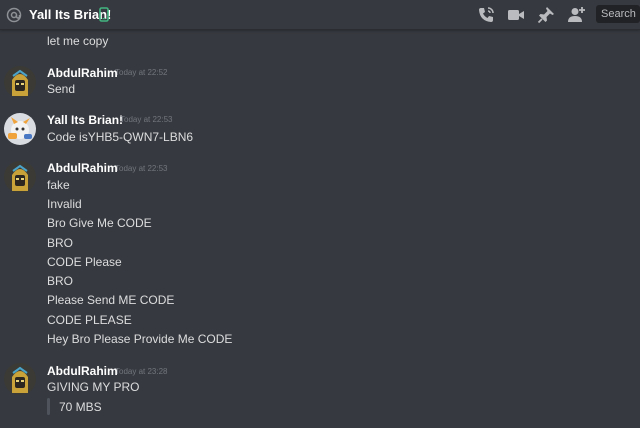  Describe the element at coordinates (111, 300) in the screenshot. I see `message-text: Please Send ME CODE` at that location.